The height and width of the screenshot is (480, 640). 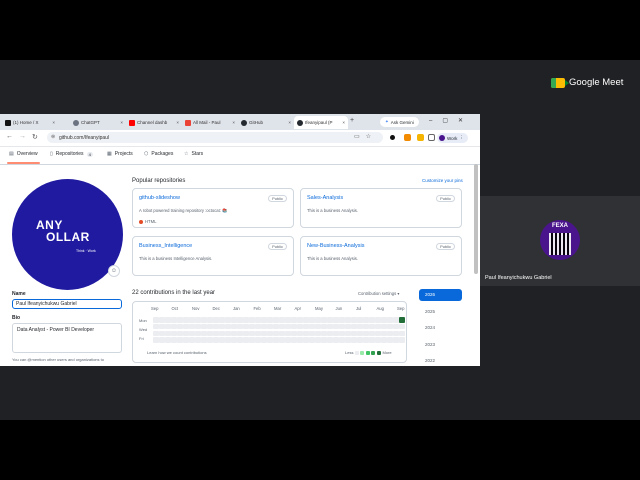 What do you see at coordinates (71, 154) in the screenshot?
I see `tab-repositories: ▯ Repositories 4` at bounding box center [71, 154].